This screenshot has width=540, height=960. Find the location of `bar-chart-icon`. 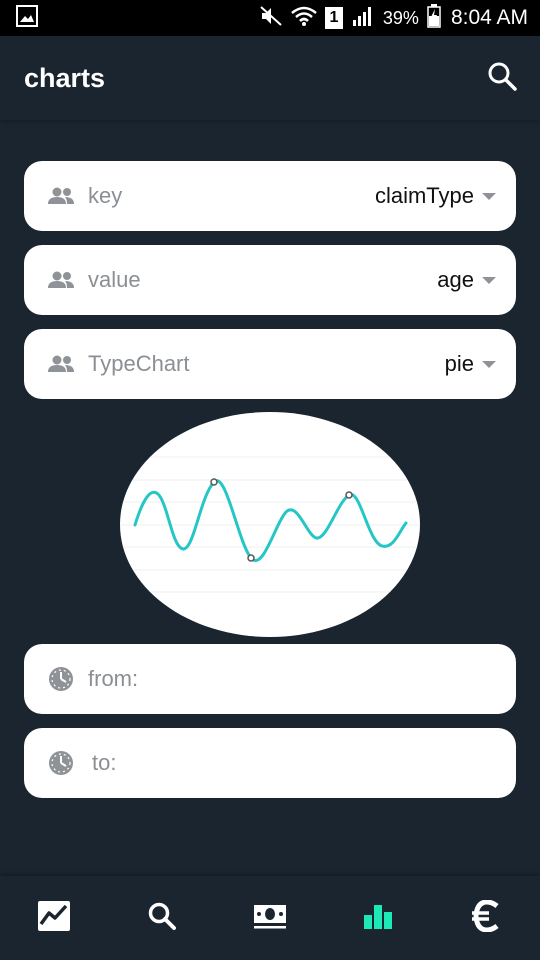

bar-chart-icon is located at coordinates (378, 918).